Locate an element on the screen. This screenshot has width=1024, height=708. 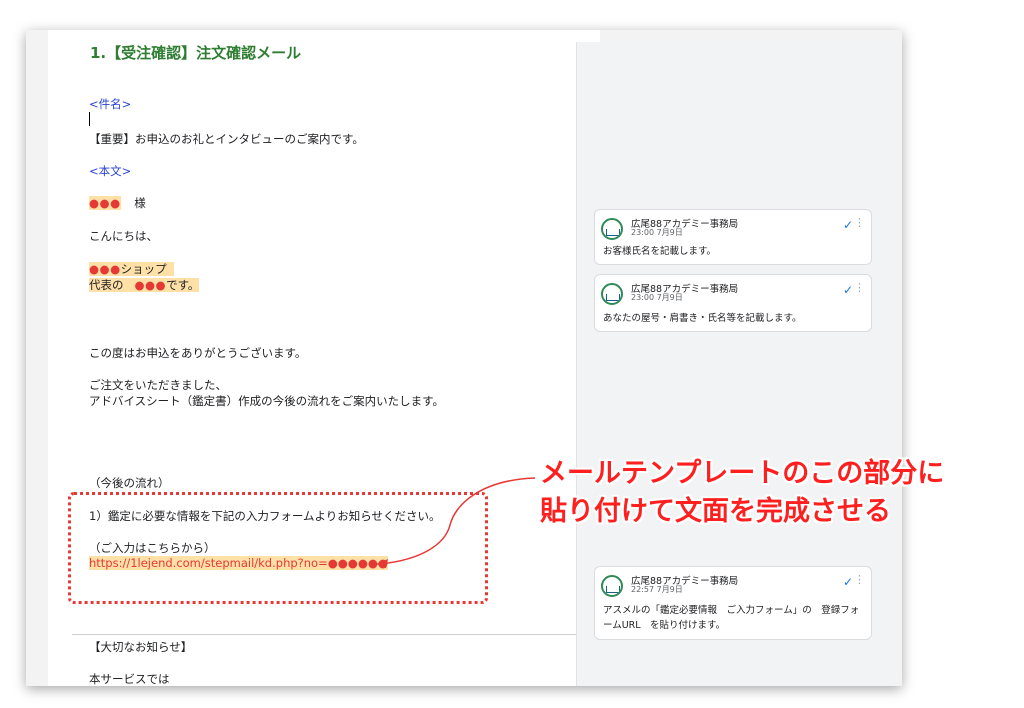
comment-card: 広尾88アカデミー事務局 23:00 7月9日 ✓ ⋮ お客様氏名を記載します。 is located at coordinates (733, 237).